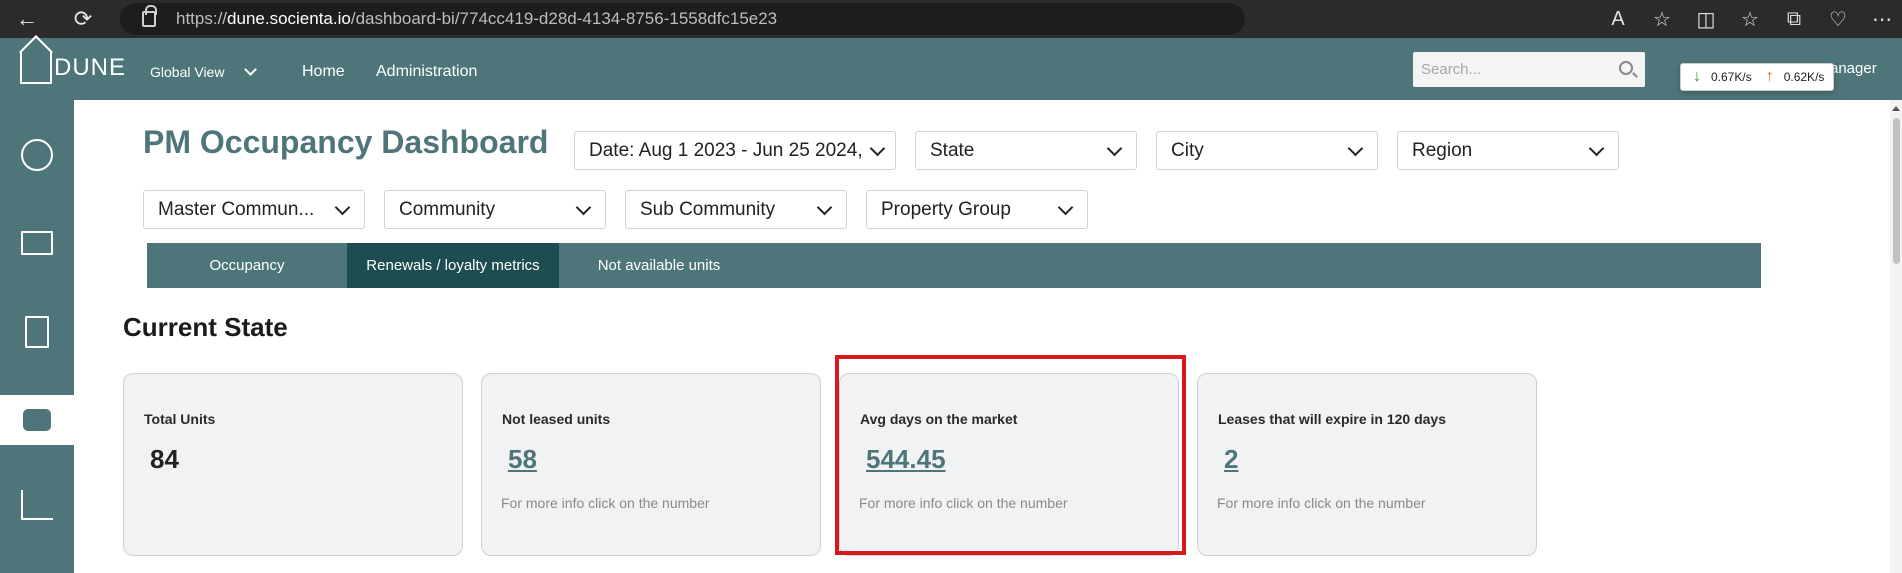 This screenshot has width=1902, height=573. What do you see at coordinates (83, 19) in the screenshot?
I see `refresh-icon: ⟳` at bounding box center [83, 19].